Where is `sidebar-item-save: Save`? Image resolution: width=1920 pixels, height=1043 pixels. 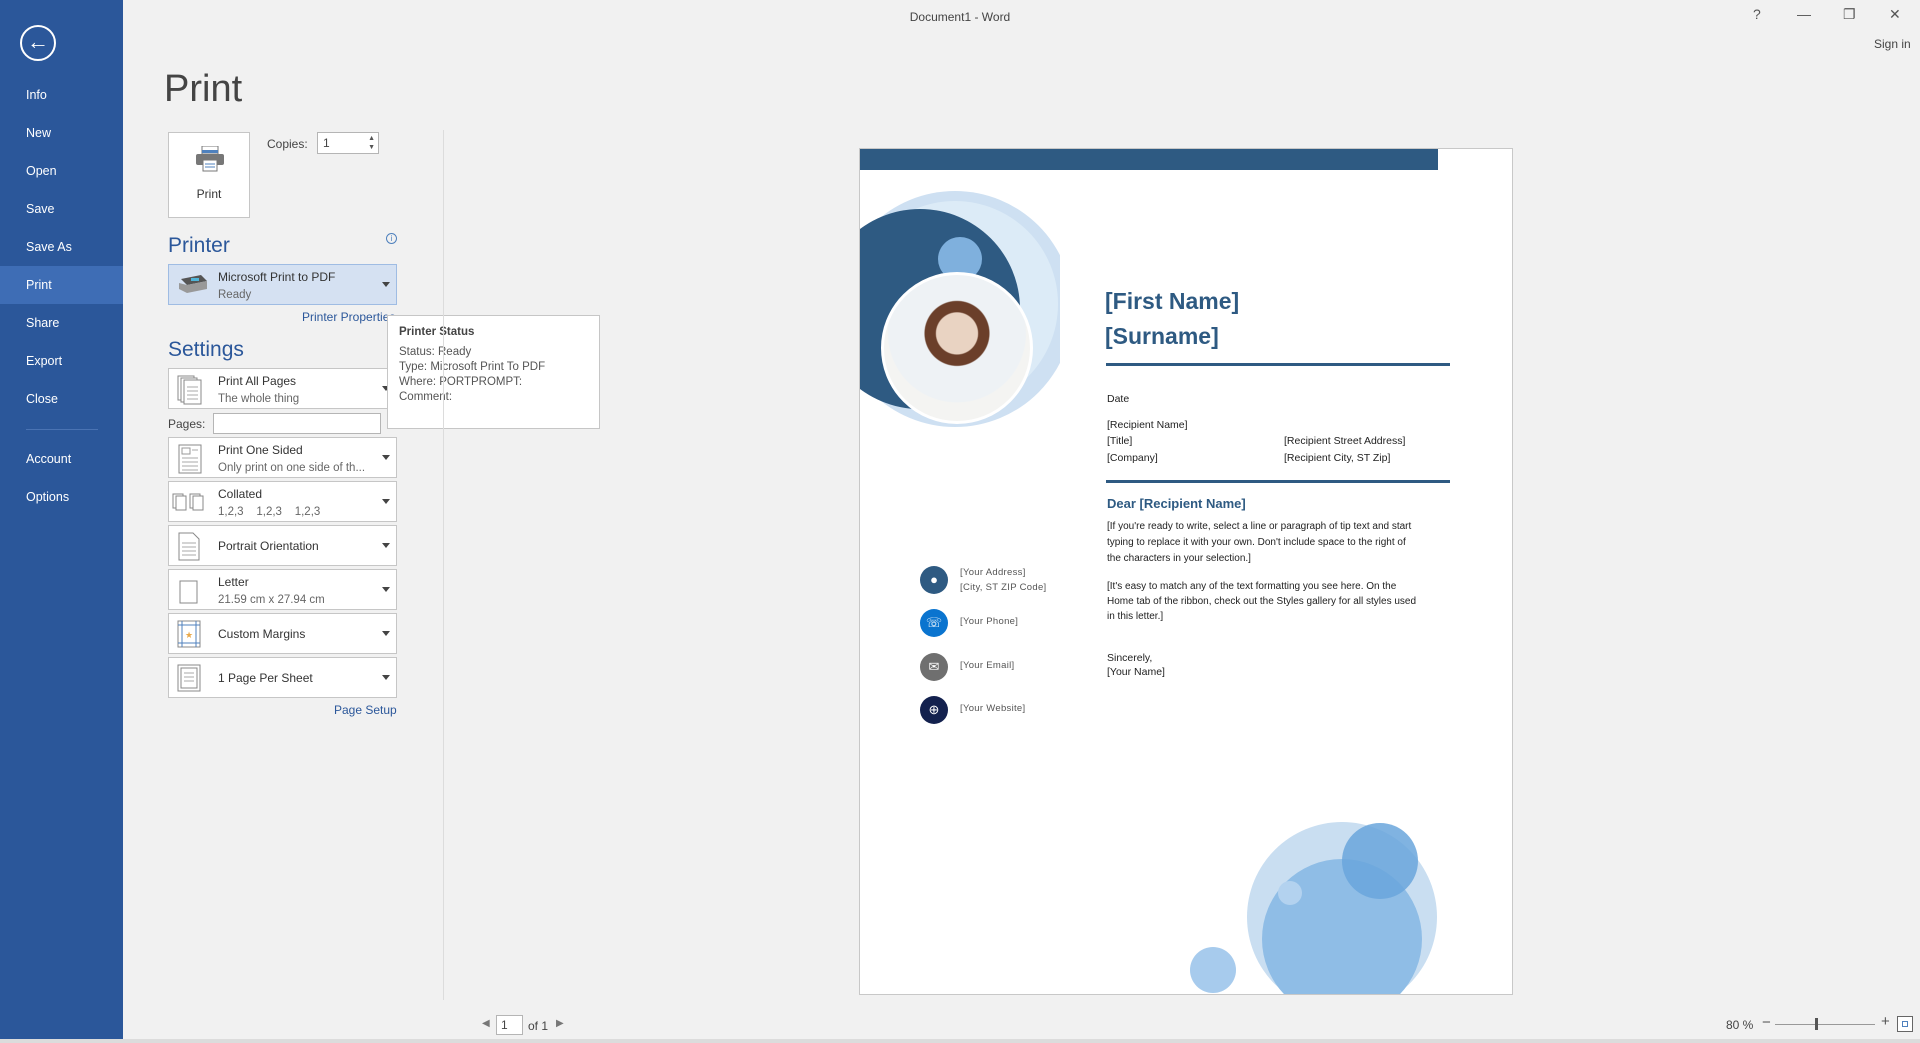 sidebar-item-save: Save is located at coordinates (61, 209).